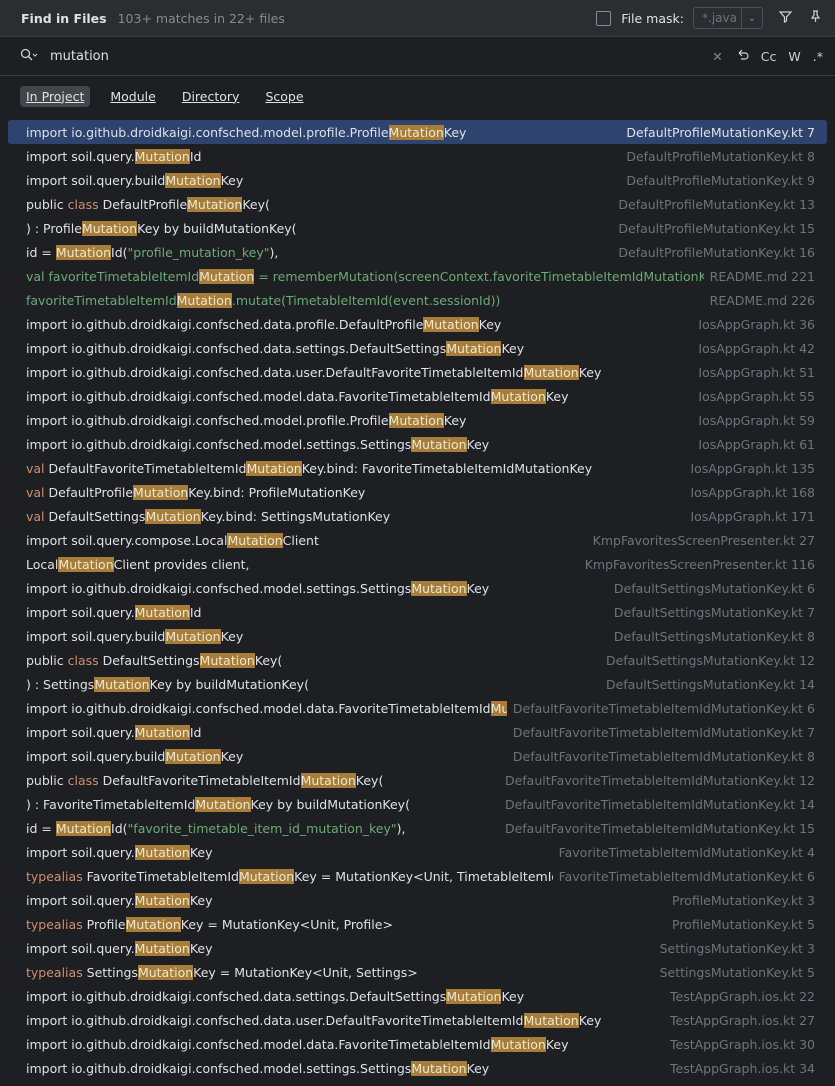 The image size is (835, 1086). What do you see at coordinates (794, 56) in the screenshot?
I see `words-toggle: W` at bounding box center [794, 56].